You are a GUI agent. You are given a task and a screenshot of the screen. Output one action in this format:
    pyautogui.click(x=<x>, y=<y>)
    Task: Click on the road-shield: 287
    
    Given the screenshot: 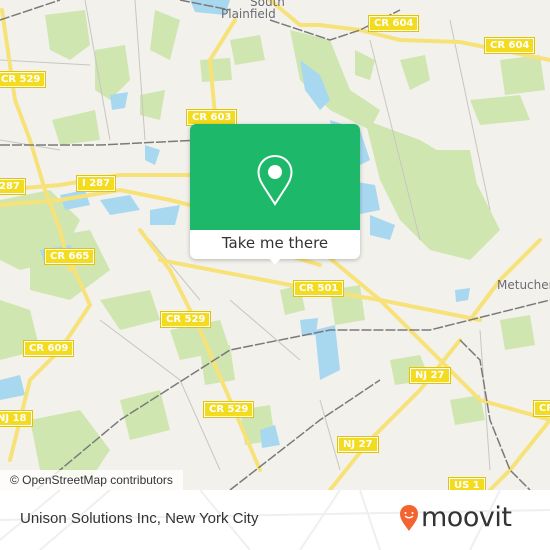 What is the action you would take?
    pyautogui.click(x=13, y=186)
    